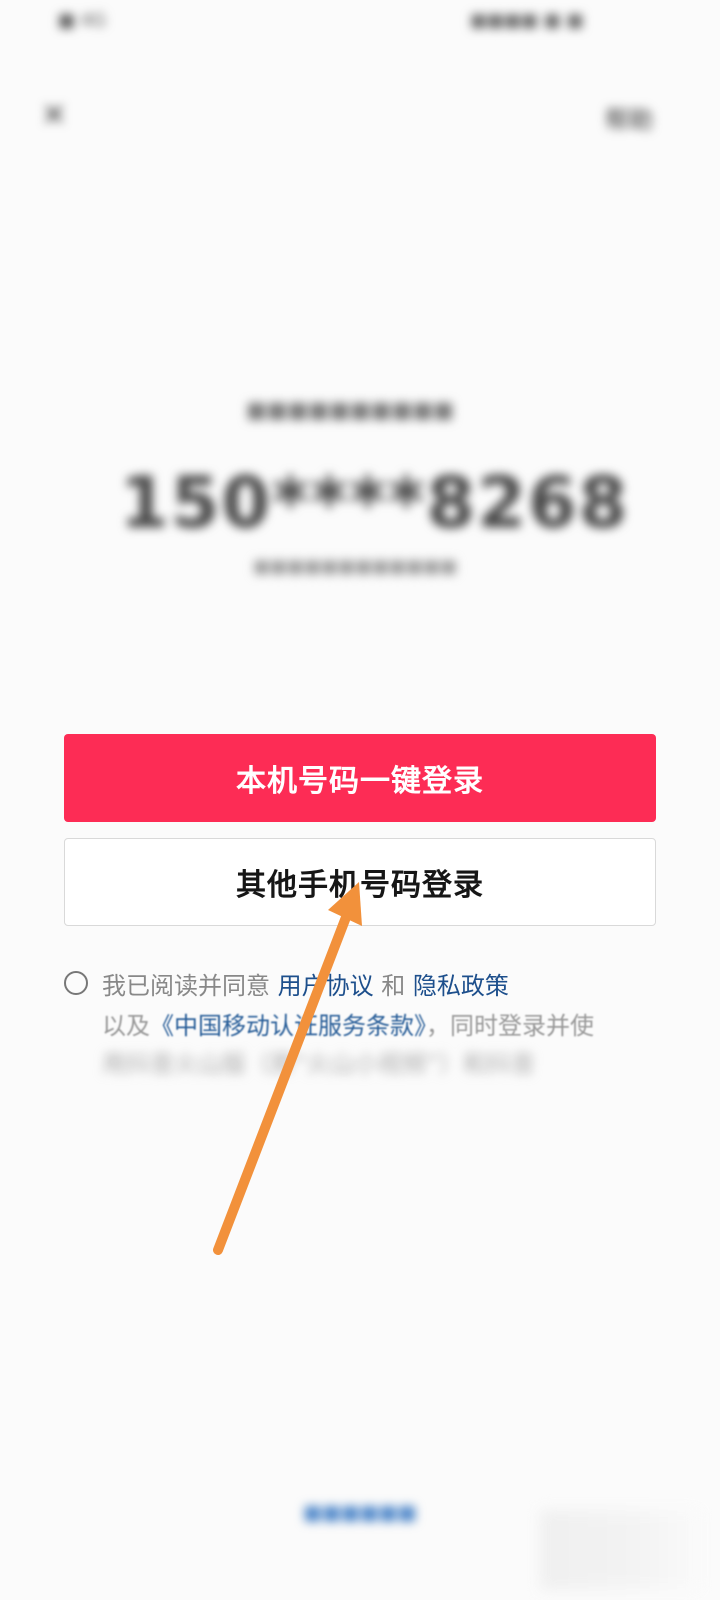 The width and height of the screenshot is (720, 1600). I want to click on status-carrier-text: ■ 4G, so click(82, 20).